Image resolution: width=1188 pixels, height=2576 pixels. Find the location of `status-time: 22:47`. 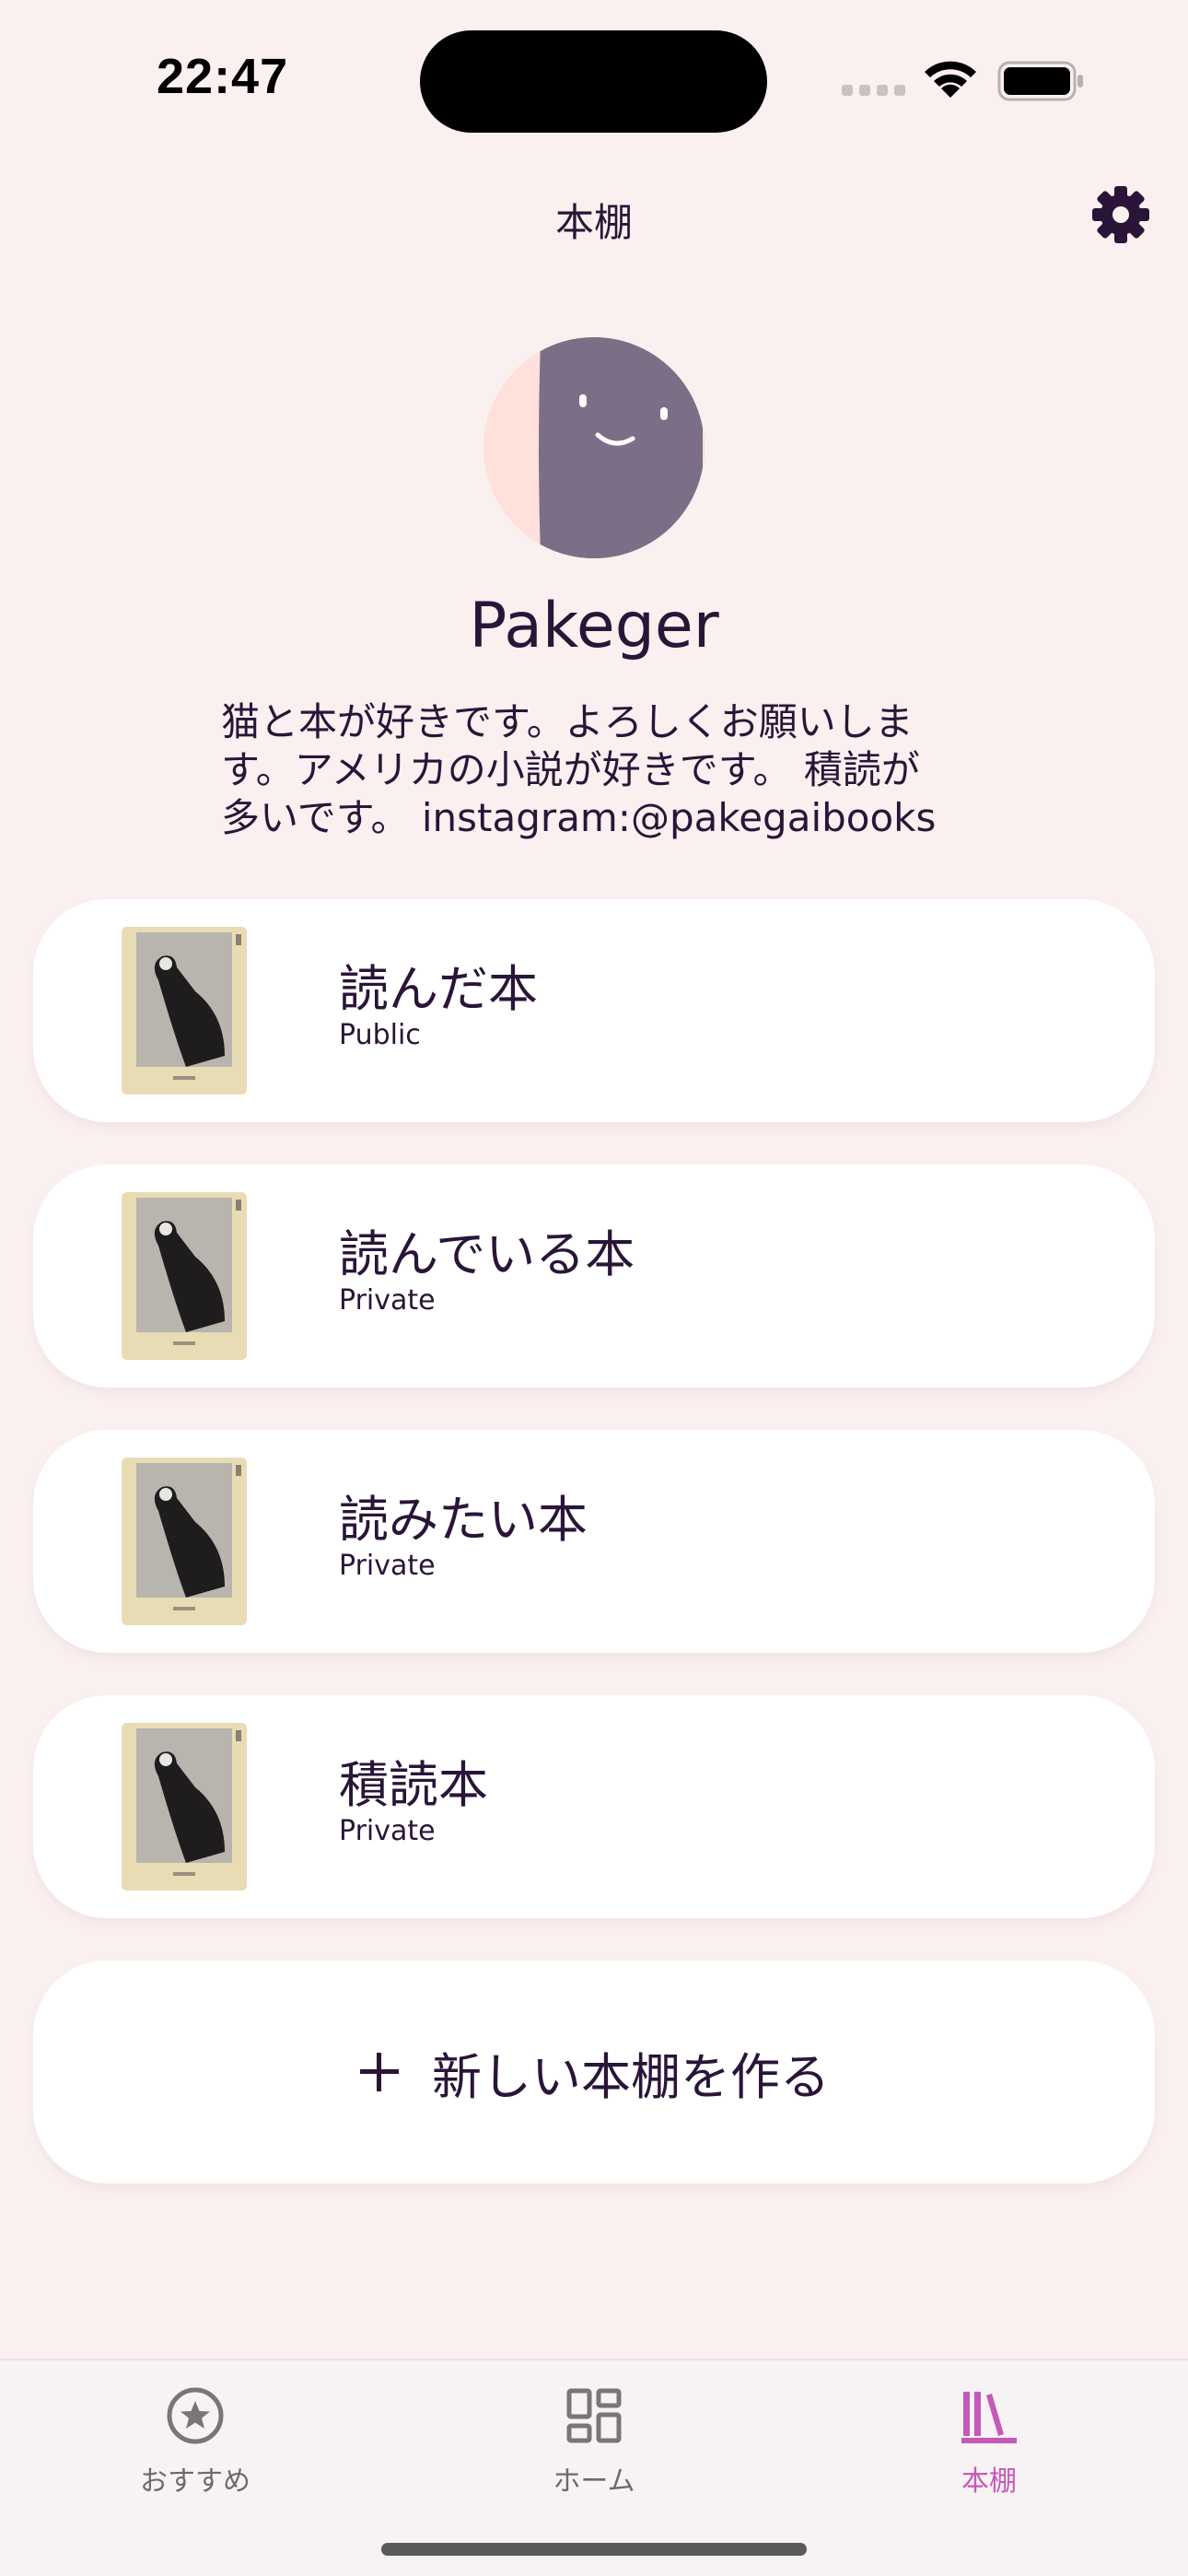

status-time: 22:47 is located at coordinates (223, 76).